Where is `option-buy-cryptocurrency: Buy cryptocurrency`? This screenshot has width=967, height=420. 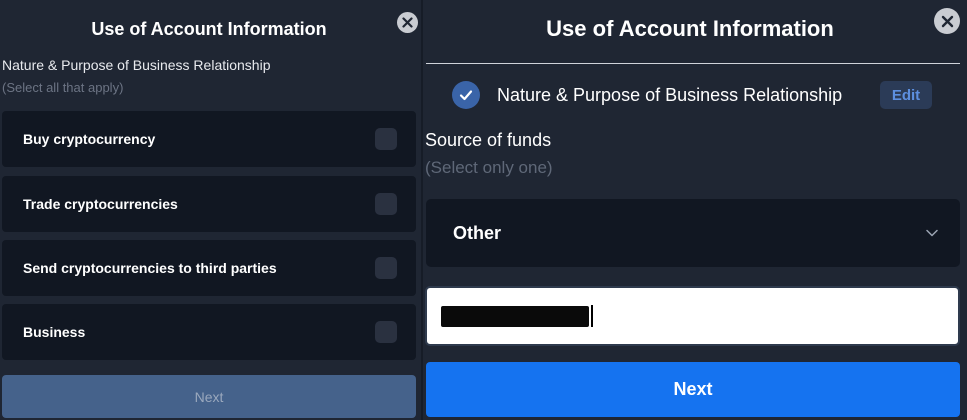
option-buy-cryptocurrency: Buy cryptocurrency is located at coordinates (209, 139).